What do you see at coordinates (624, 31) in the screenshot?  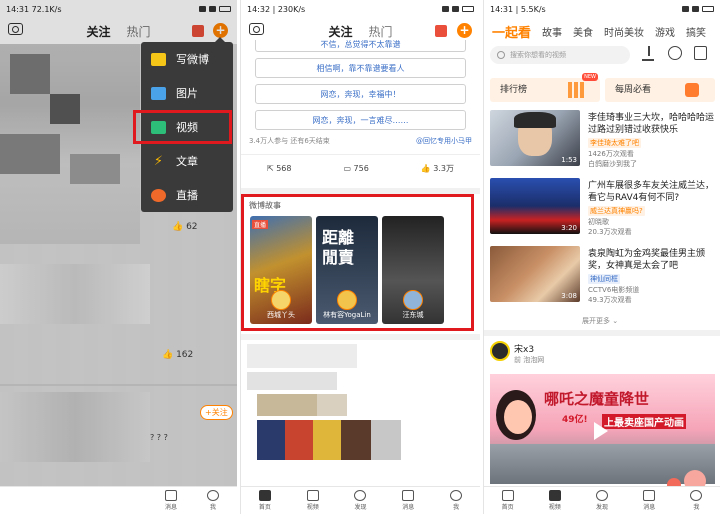 I see `tab-fashion: 时尚美妆` at bounding box center [624, 31].